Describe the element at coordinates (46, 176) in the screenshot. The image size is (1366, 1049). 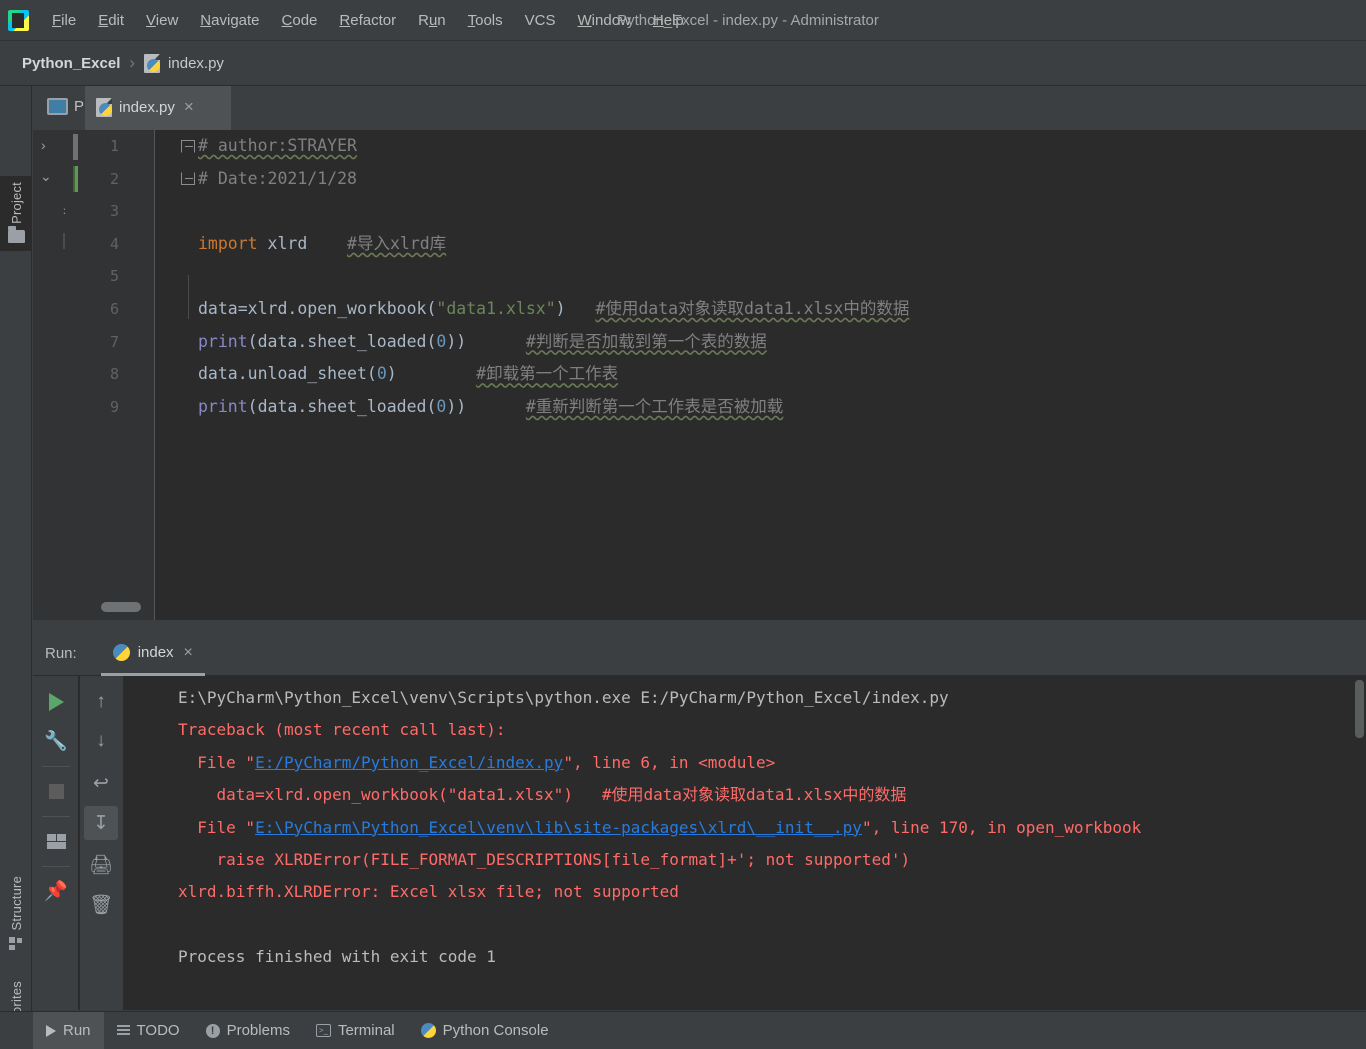
I see `chevron-down-icon: ⌄` at that location.